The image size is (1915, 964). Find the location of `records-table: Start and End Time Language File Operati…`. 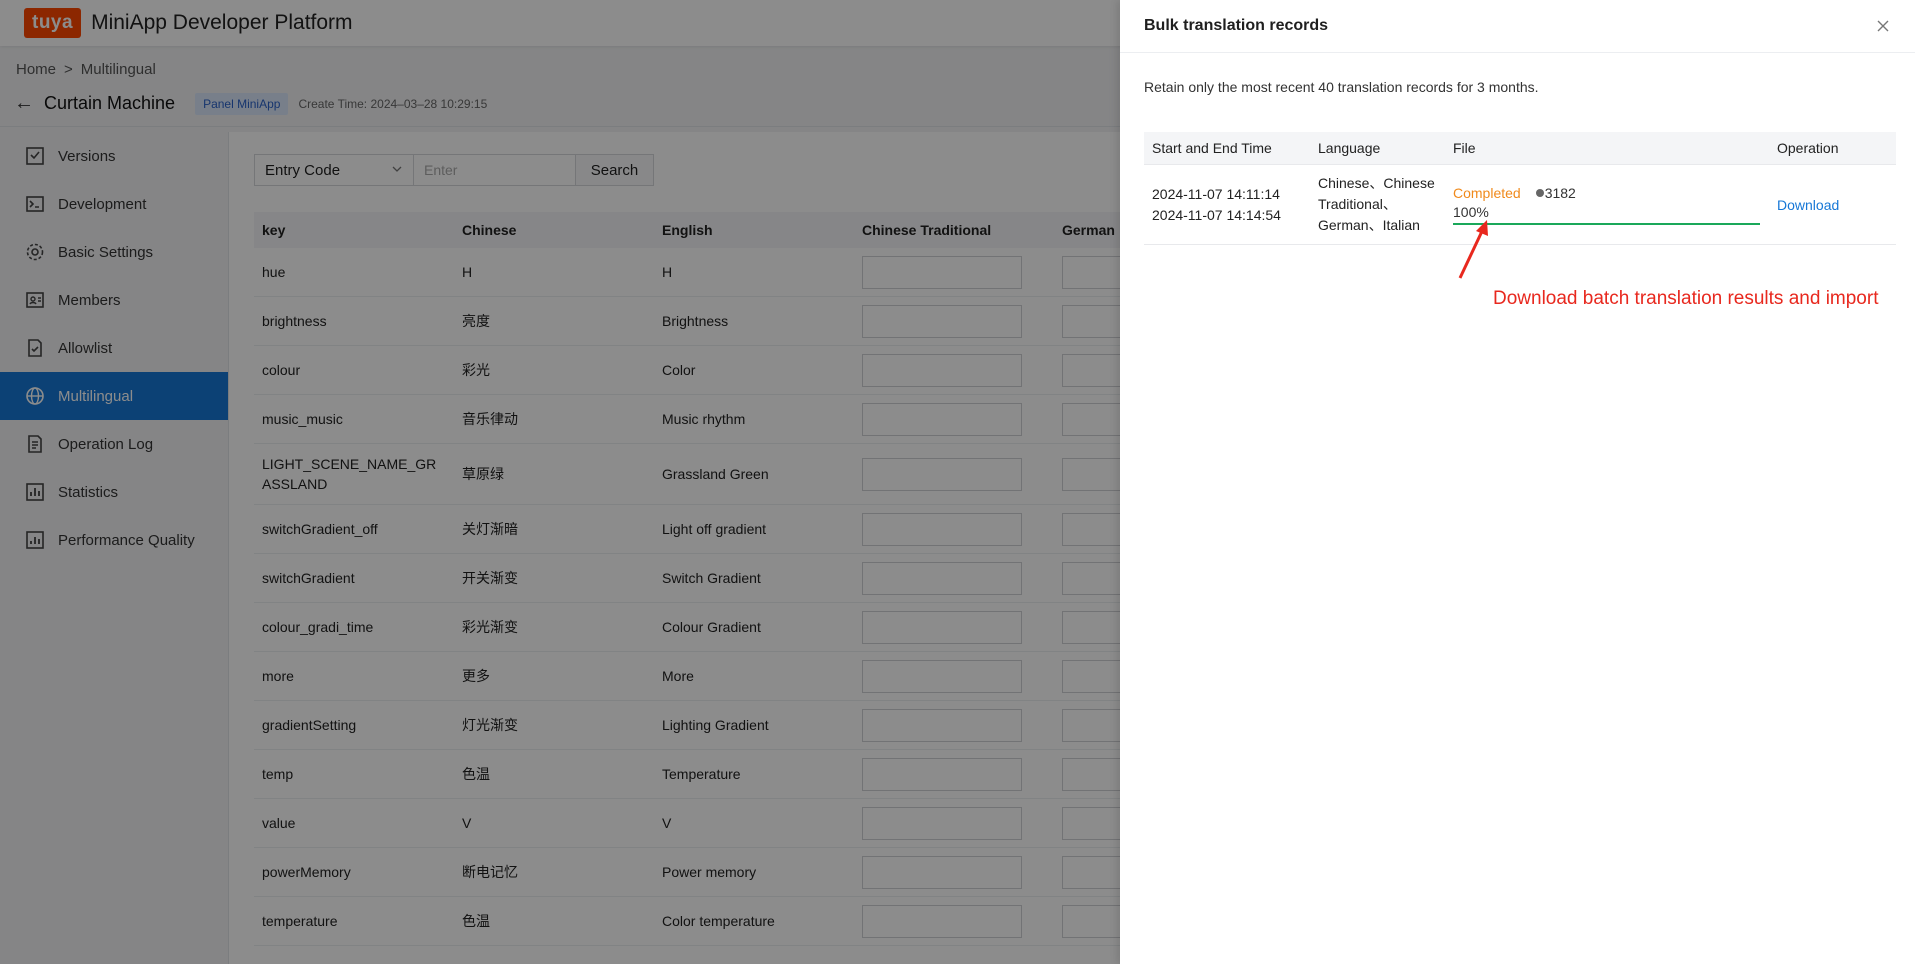

records-table: Start and End Time Language File Operati… is located at coordinates (1520, 188).